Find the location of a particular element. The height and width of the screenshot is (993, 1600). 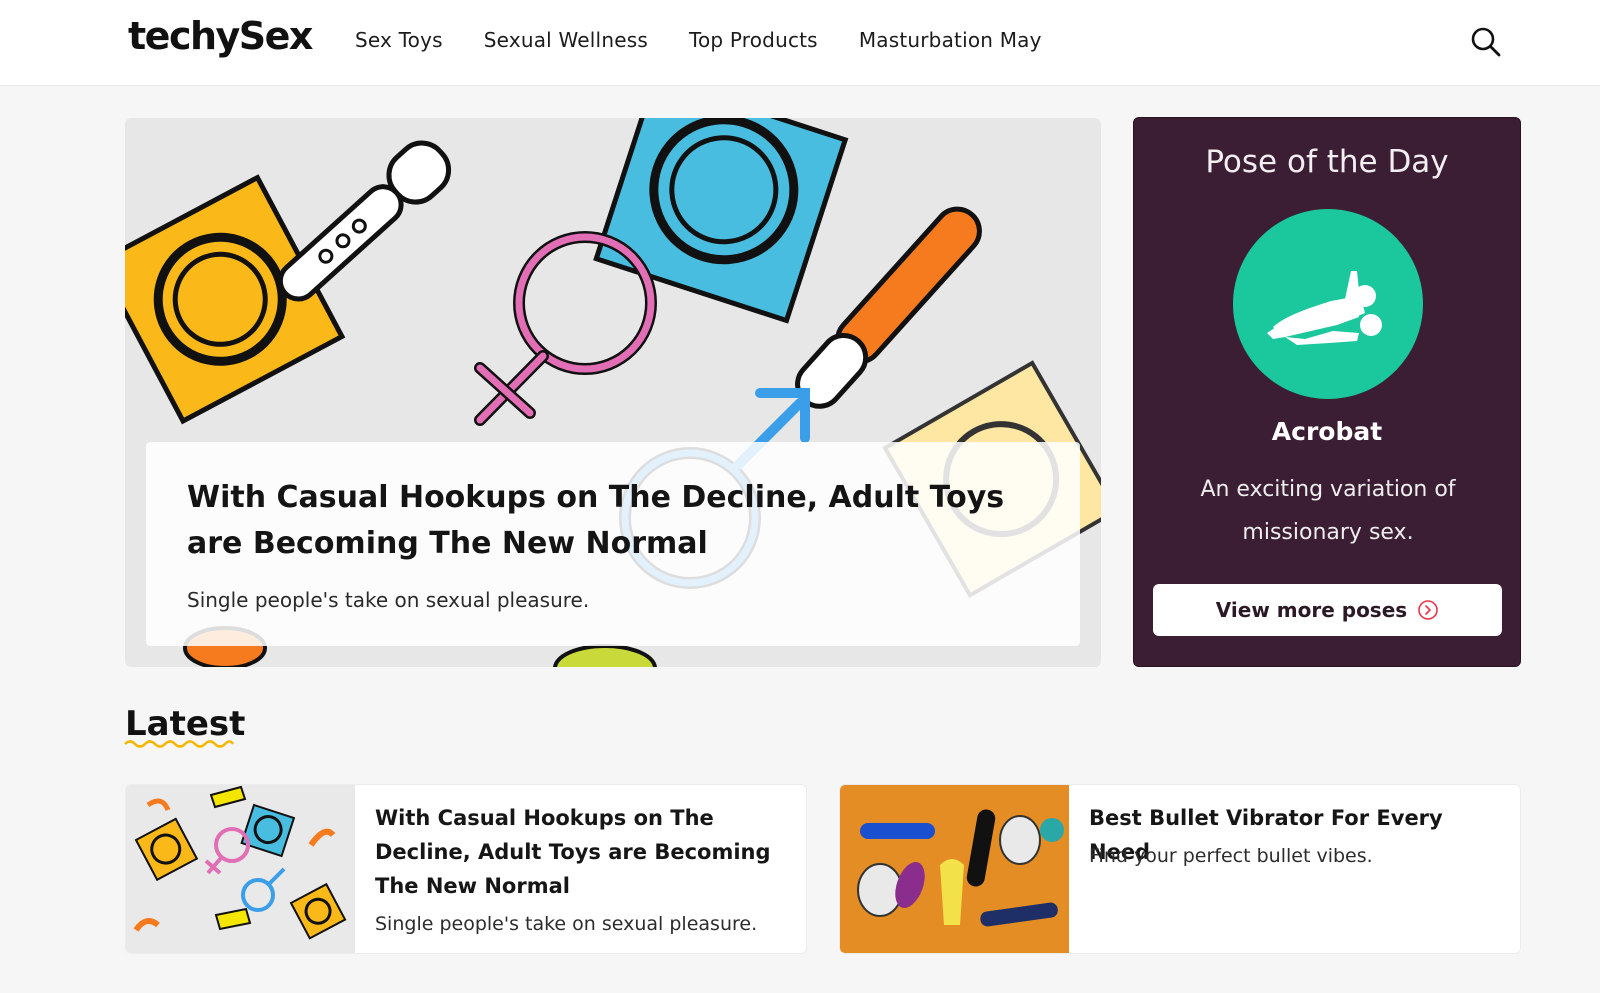

pose-description: An exciting variation of missionary sex. is located at coordinates (1328, 511).